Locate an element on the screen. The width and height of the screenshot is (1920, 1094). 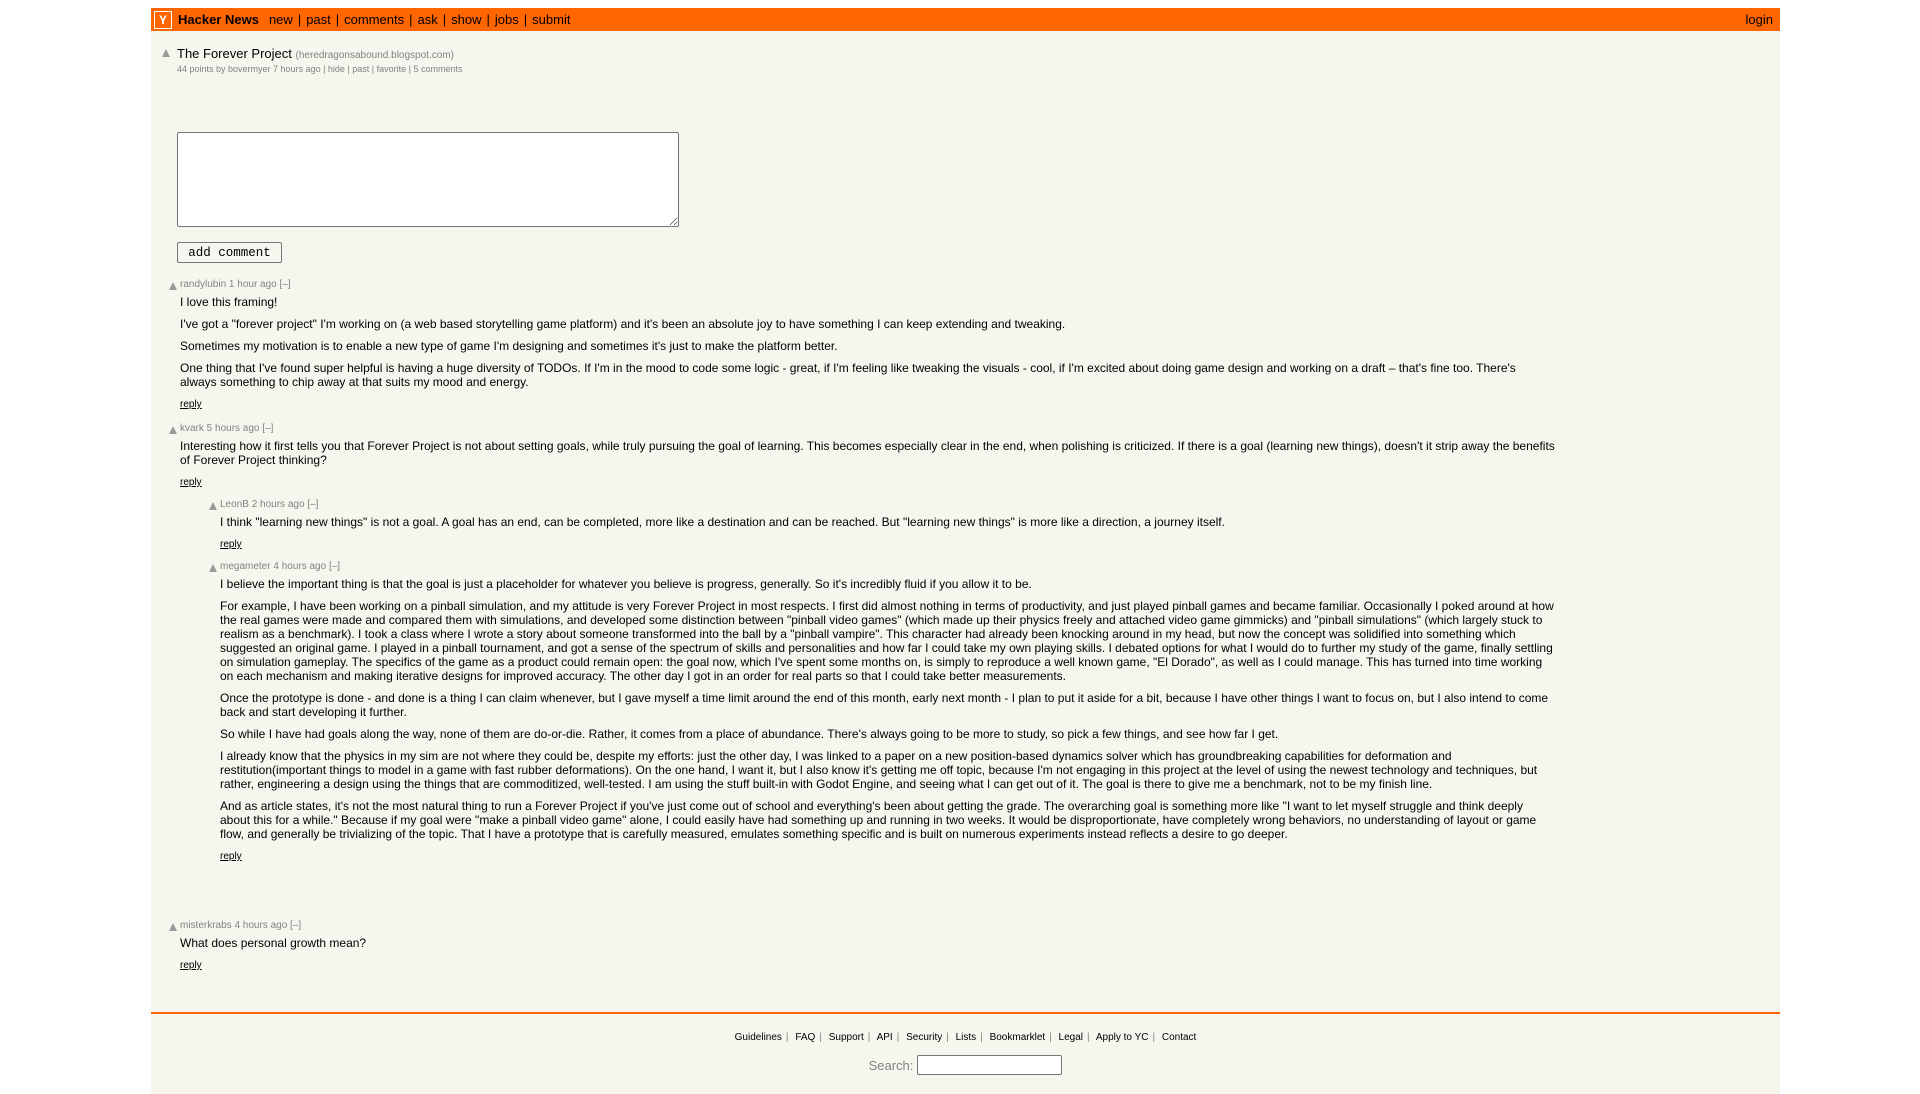
login-link: login is located at coordinates (1759, 19).